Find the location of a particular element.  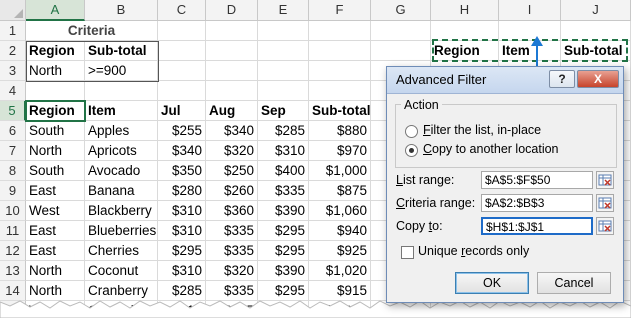

row-header-7: 7 is located at coordinates (13, 151).